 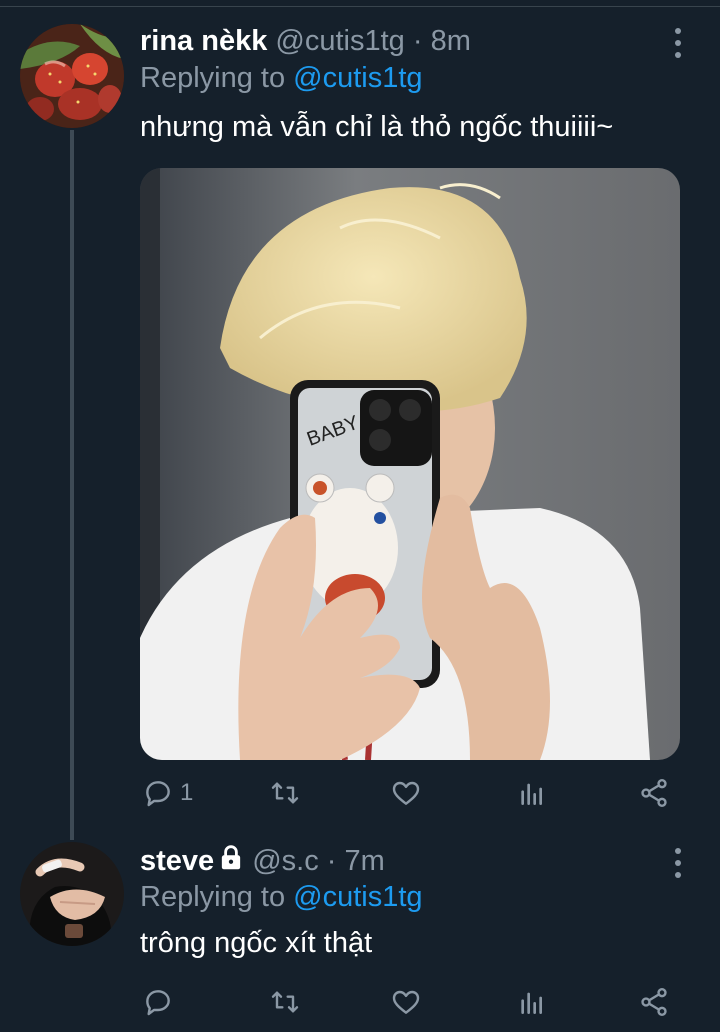 I want to click on reply-button: 1, so click(x=167, y=793).